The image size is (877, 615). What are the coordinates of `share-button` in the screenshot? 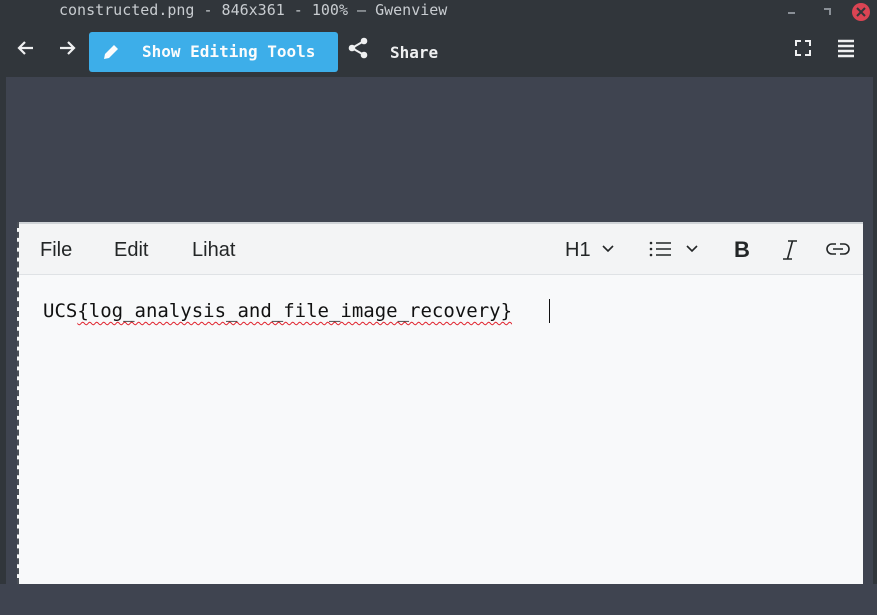 It's located at (358, 48).